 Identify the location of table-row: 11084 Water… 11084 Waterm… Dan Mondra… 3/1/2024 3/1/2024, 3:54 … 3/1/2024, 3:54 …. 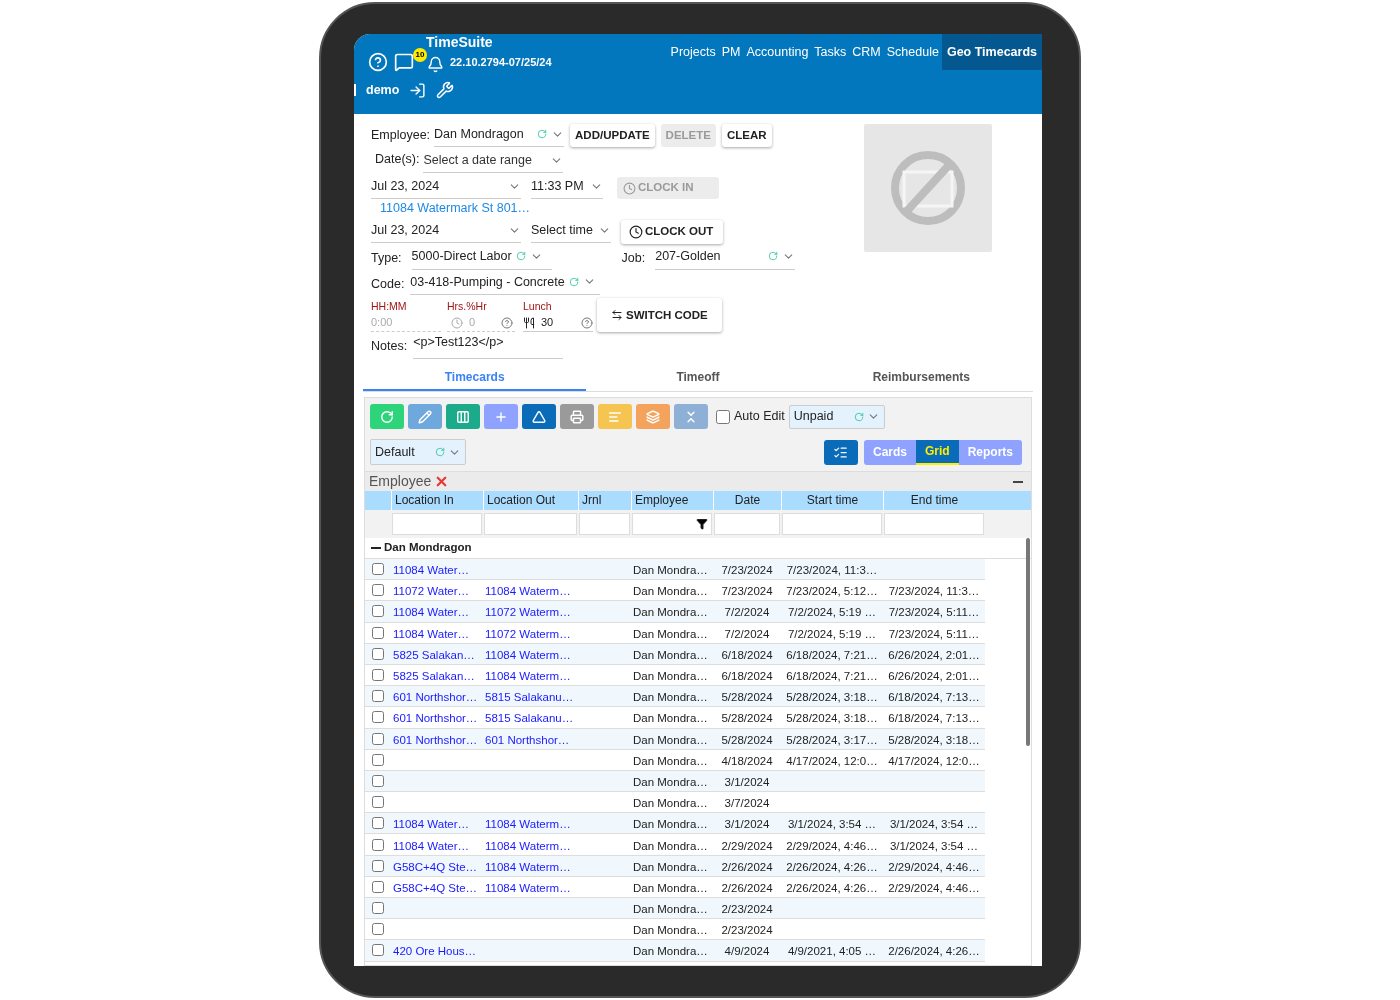
(675, 824).